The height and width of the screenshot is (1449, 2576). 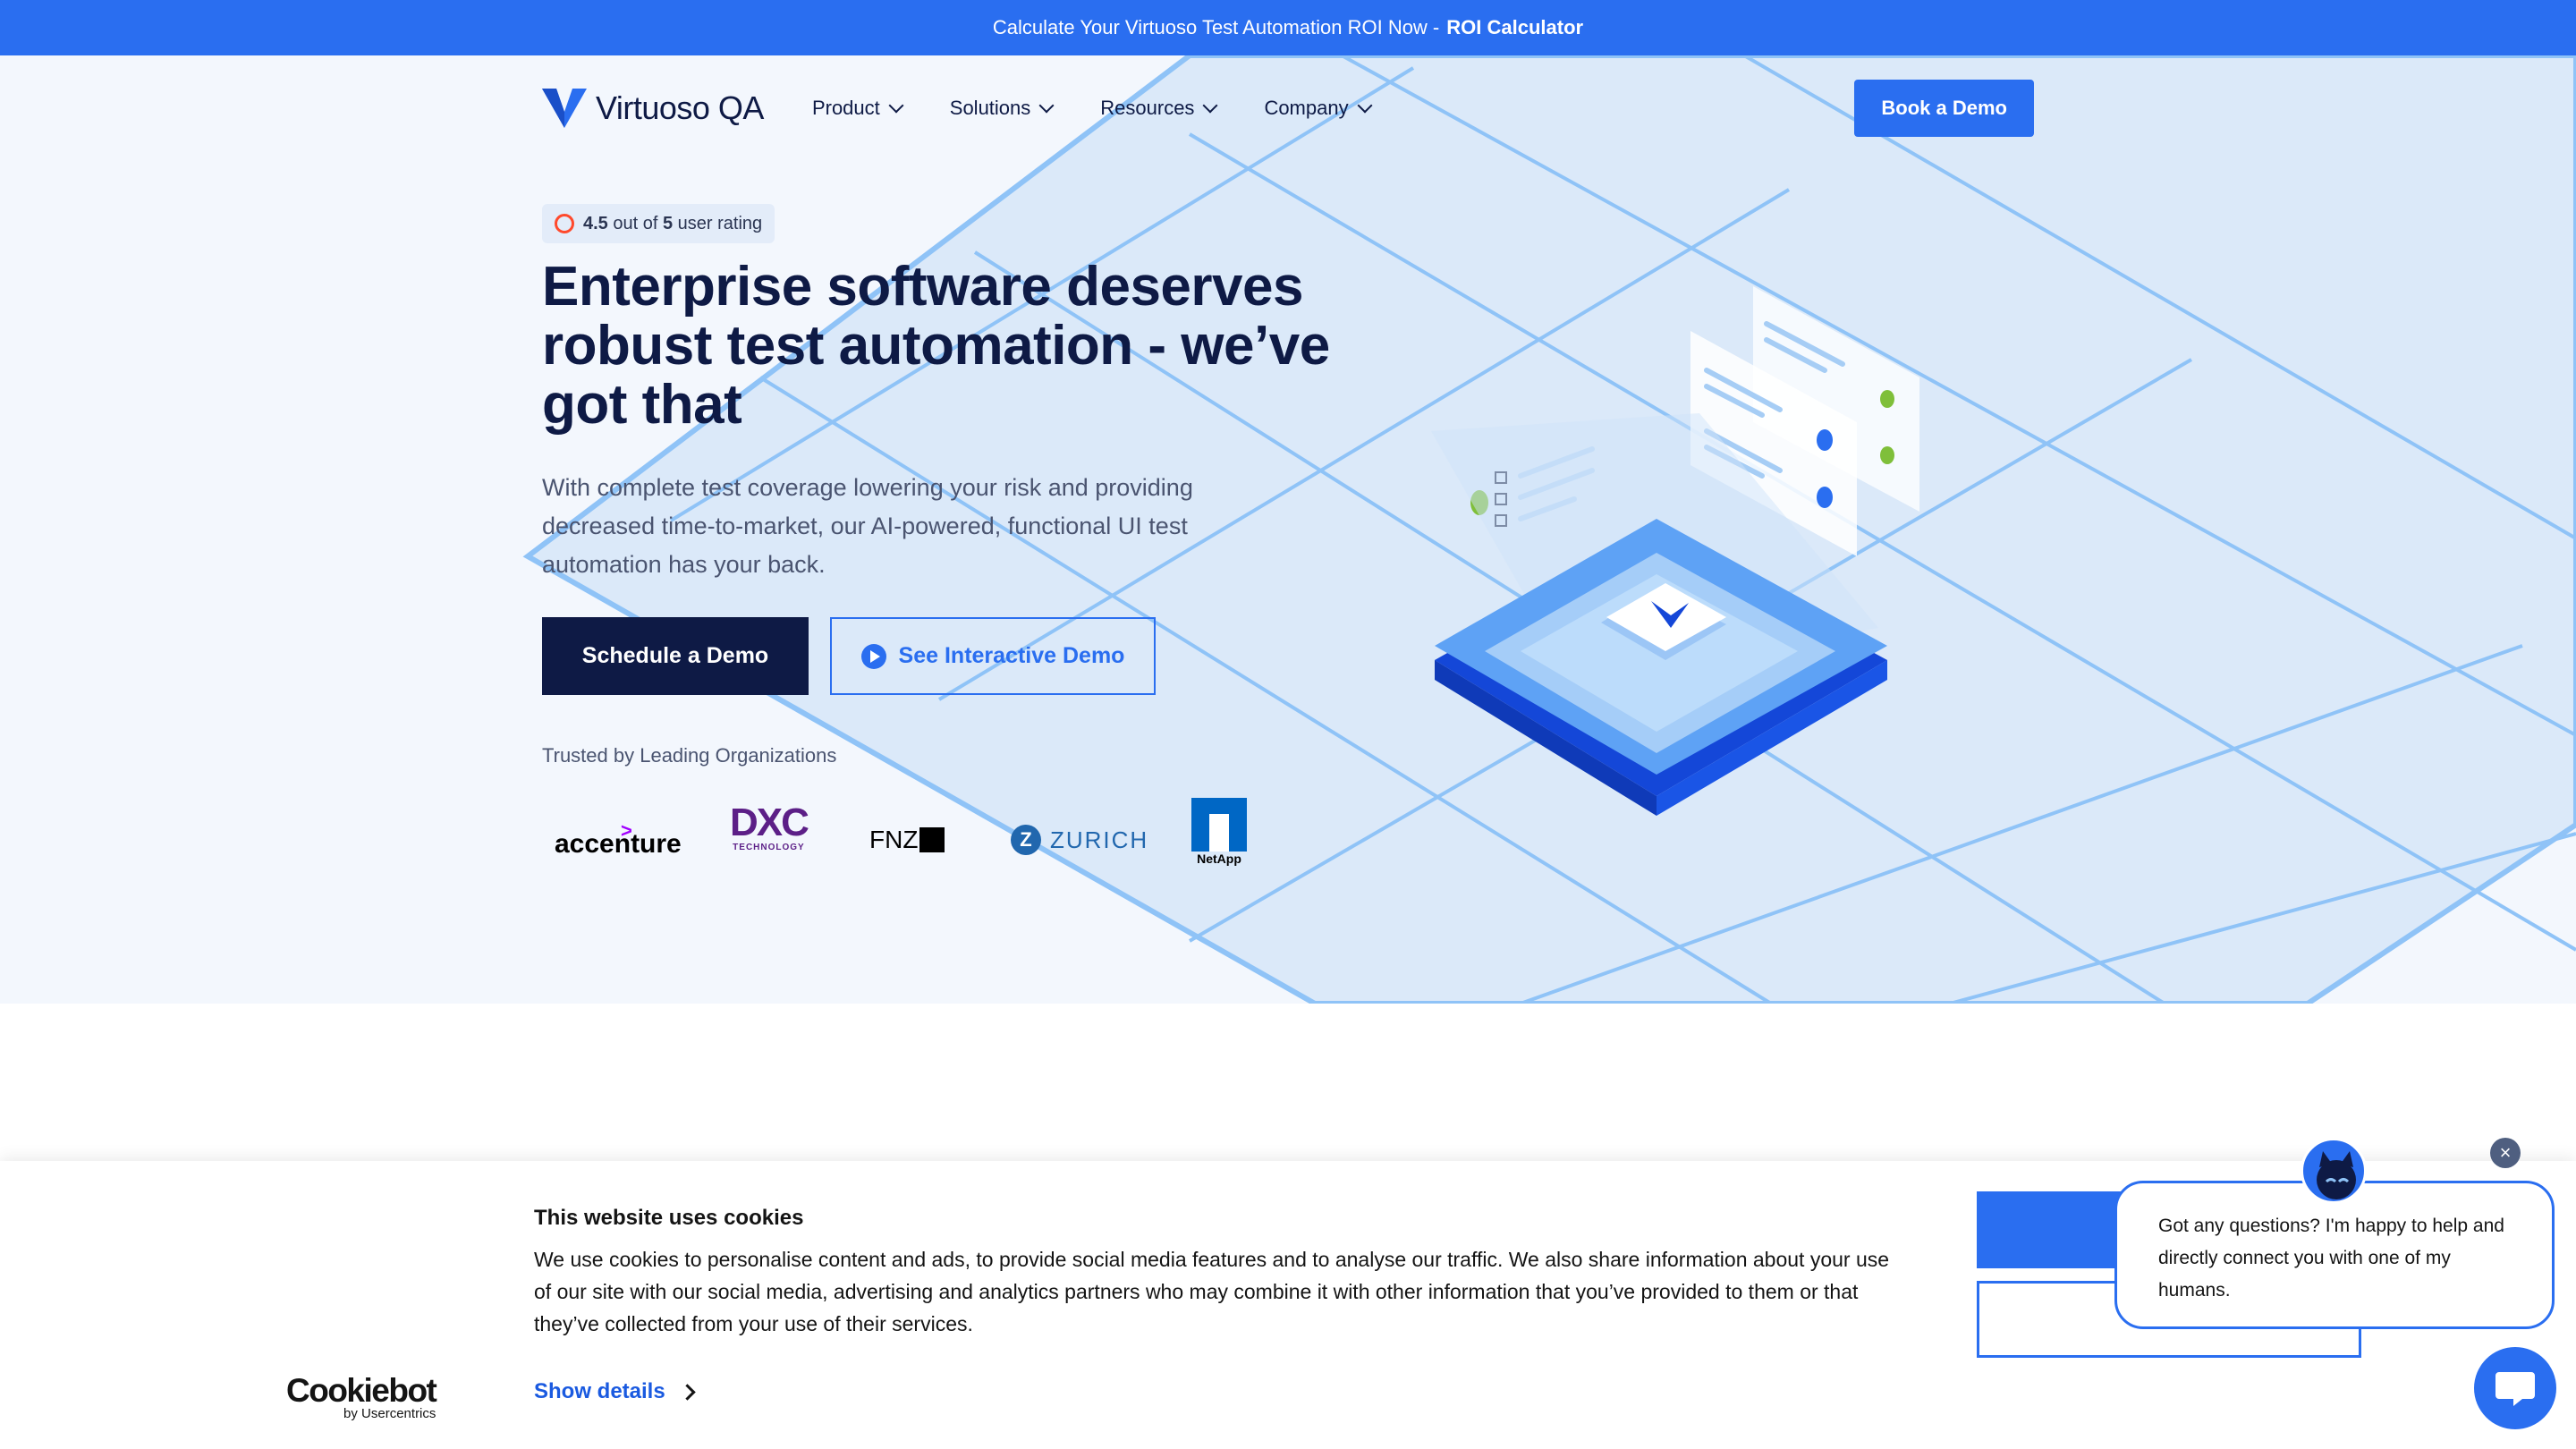 I want to click on chat-close-button: ×, so click(x=2505, y=1153).